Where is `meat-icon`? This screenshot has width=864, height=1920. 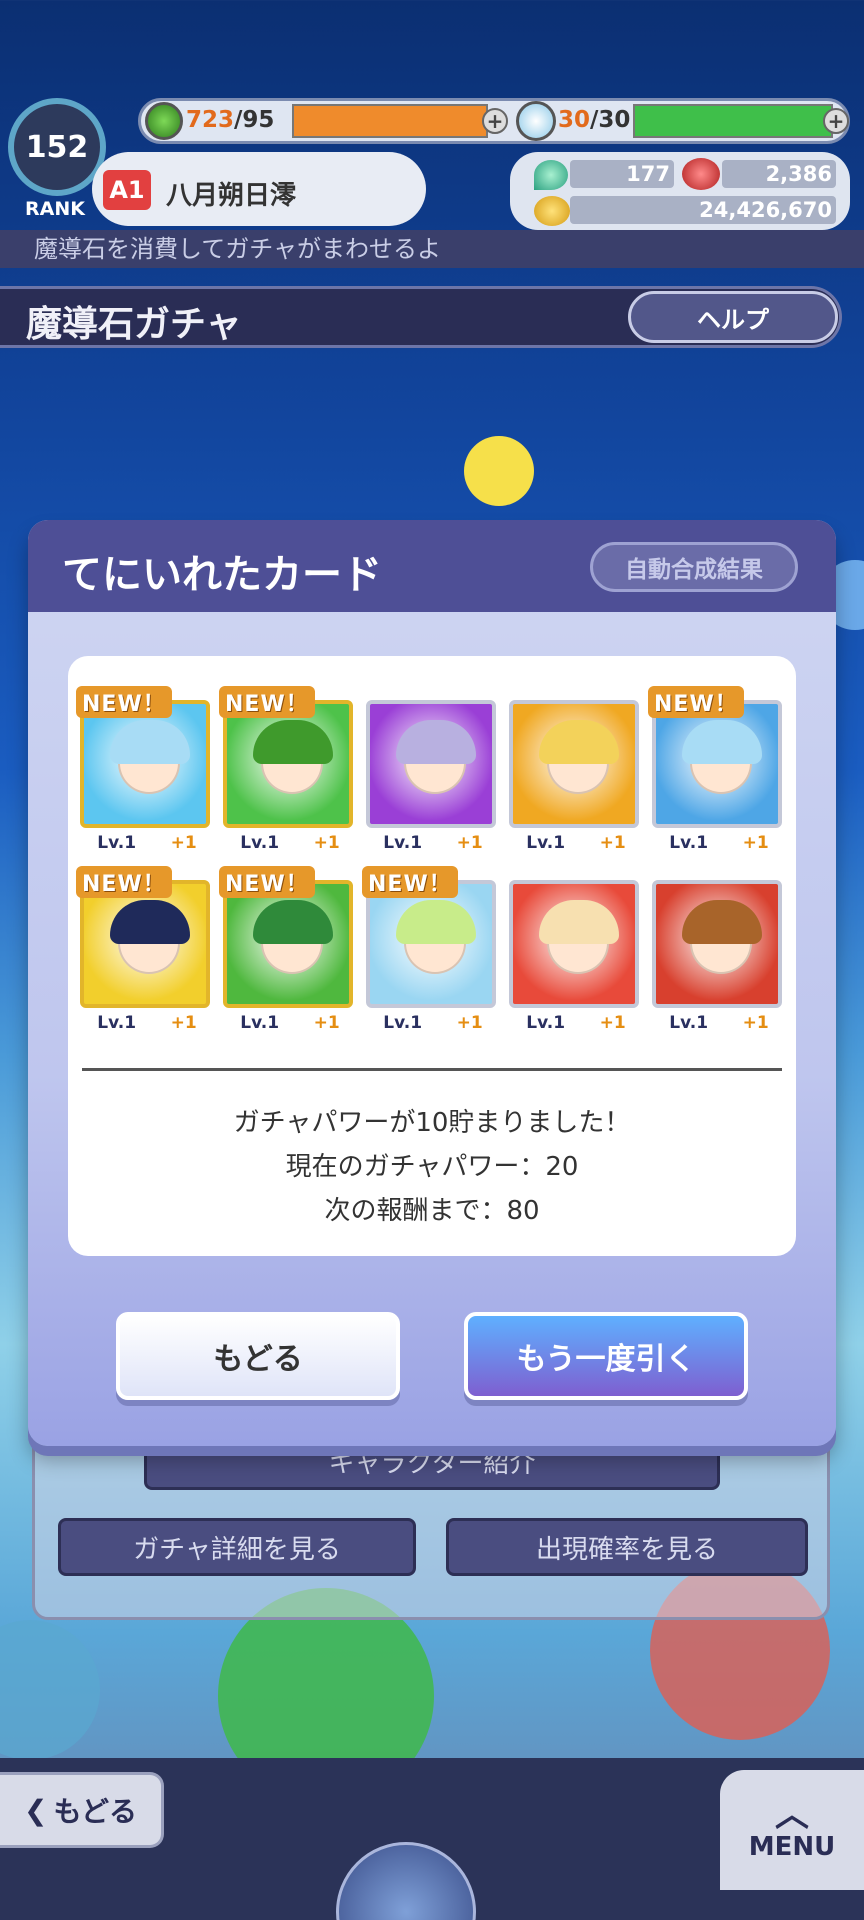
meat-icon is located at coordinates (701, 174).